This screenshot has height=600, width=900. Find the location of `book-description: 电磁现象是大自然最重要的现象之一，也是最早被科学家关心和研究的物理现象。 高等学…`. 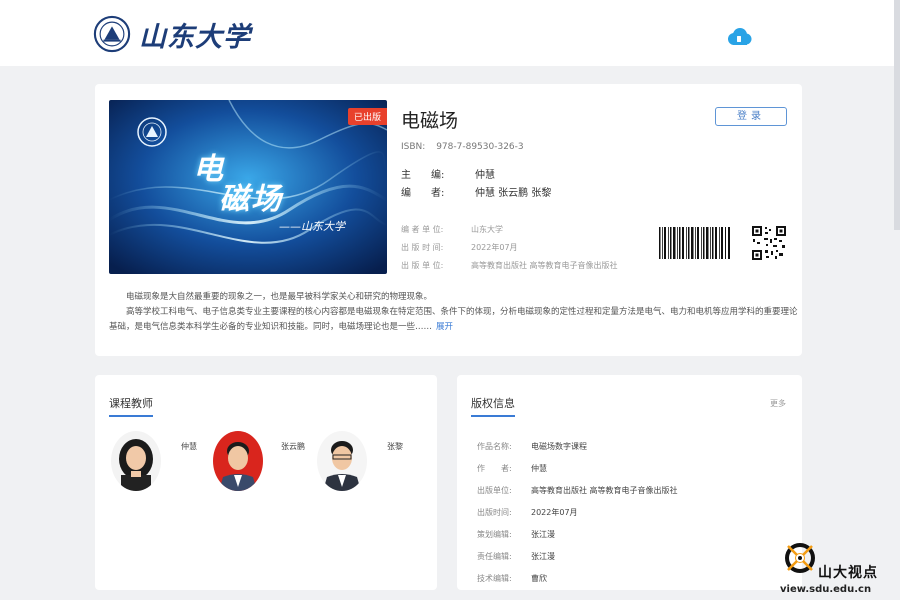

book-description: 电磁现象是大自然最重要的现象之一，也是最早被科学家关心和研究的物理现象。 高等学… is located at coordinates (454, 312).